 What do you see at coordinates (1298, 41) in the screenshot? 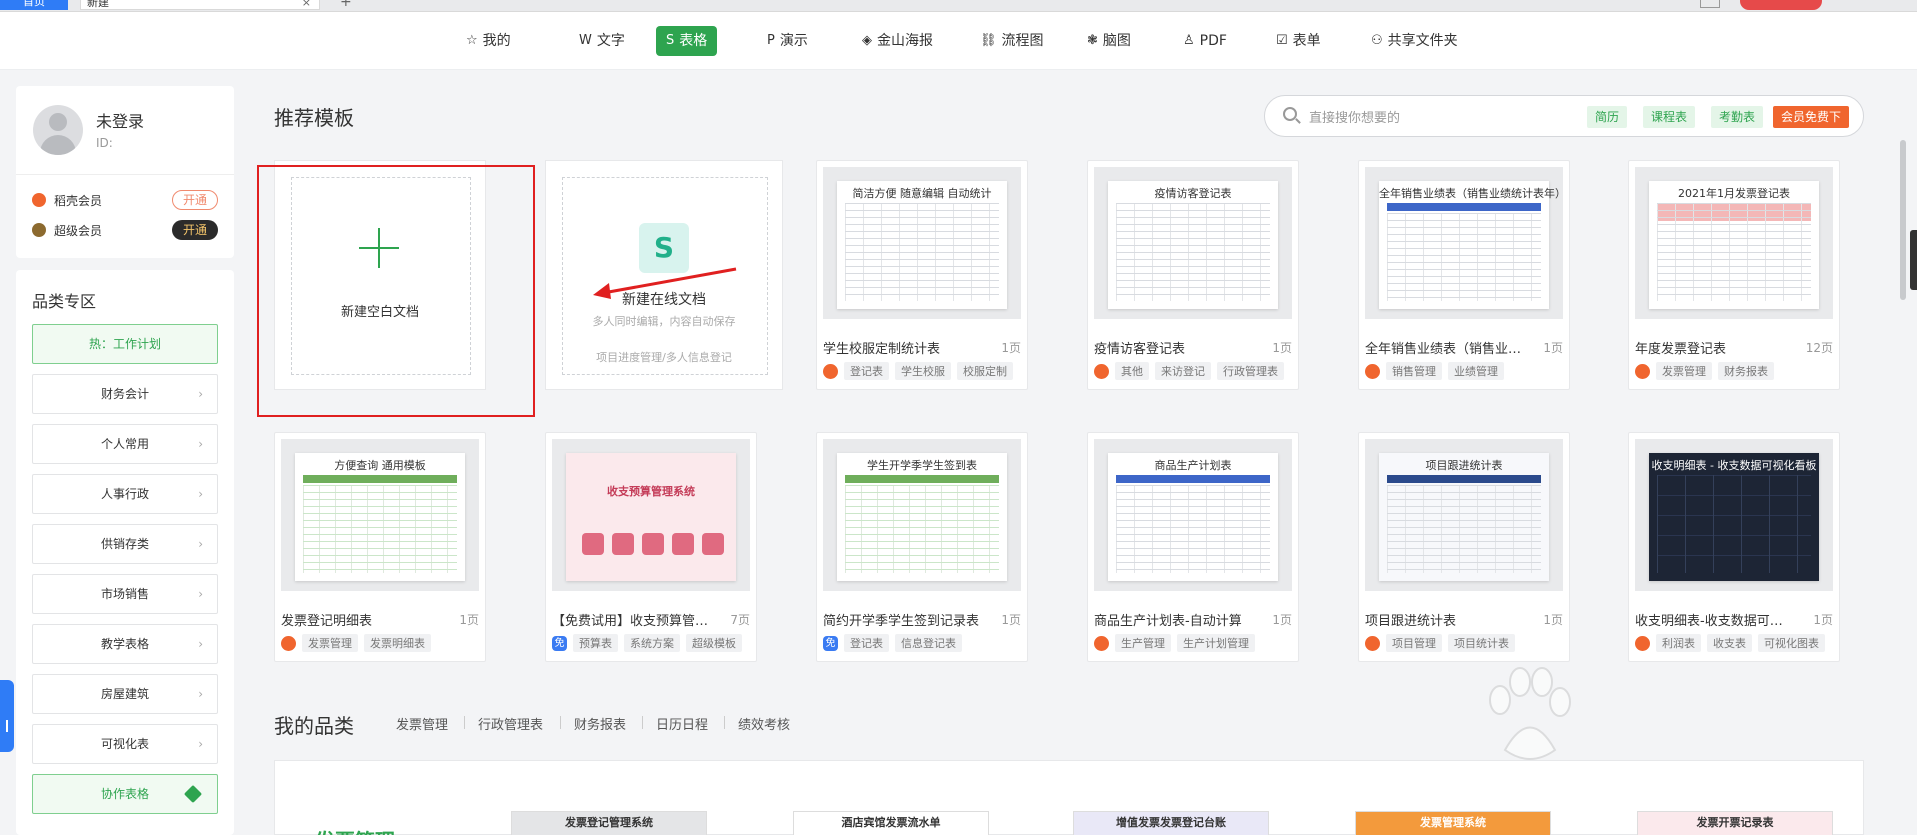
I see `nav-form: ☑ 表单` at bounding box center [1298, 41].